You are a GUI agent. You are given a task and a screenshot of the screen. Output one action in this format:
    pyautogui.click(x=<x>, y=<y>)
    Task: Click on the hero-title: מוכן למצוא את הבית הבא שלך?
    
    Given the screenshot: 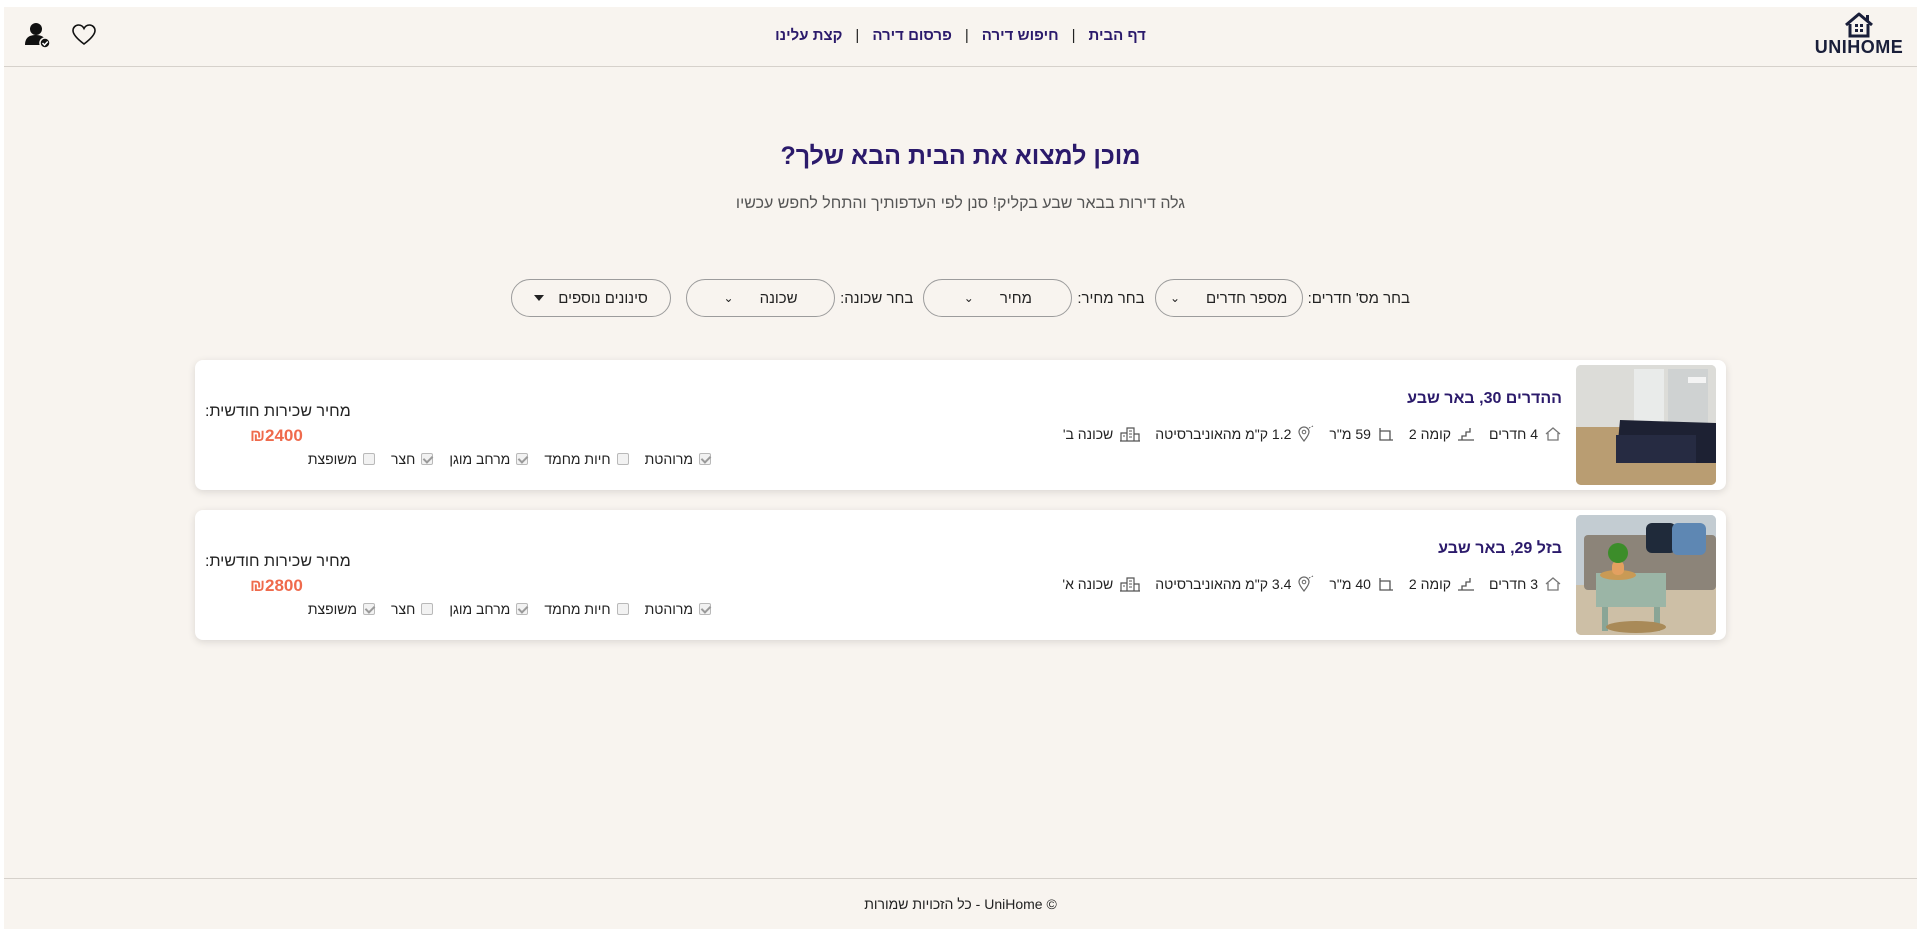 What is the action you would take?
    pyautogui.click(x=960, y=156)
    